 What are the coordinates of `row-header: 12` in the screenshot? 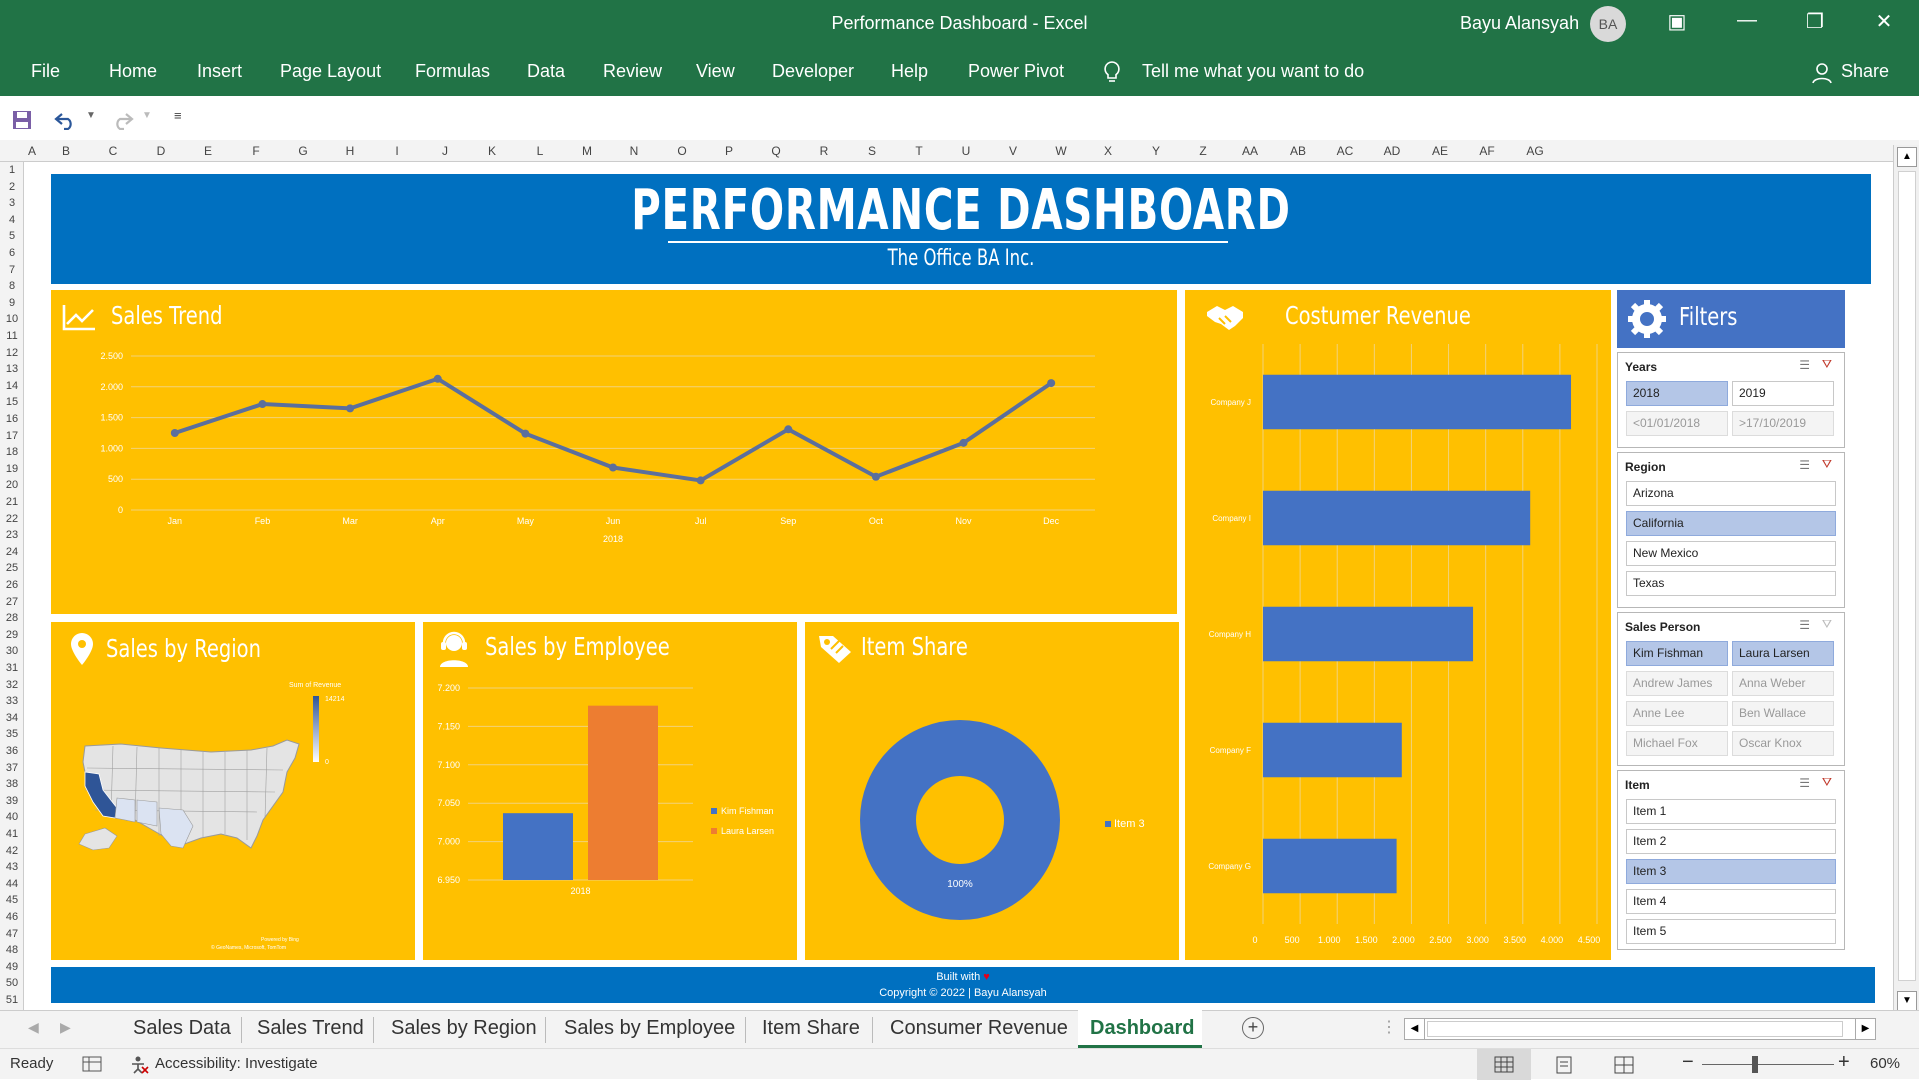 It's located at (11, 353).